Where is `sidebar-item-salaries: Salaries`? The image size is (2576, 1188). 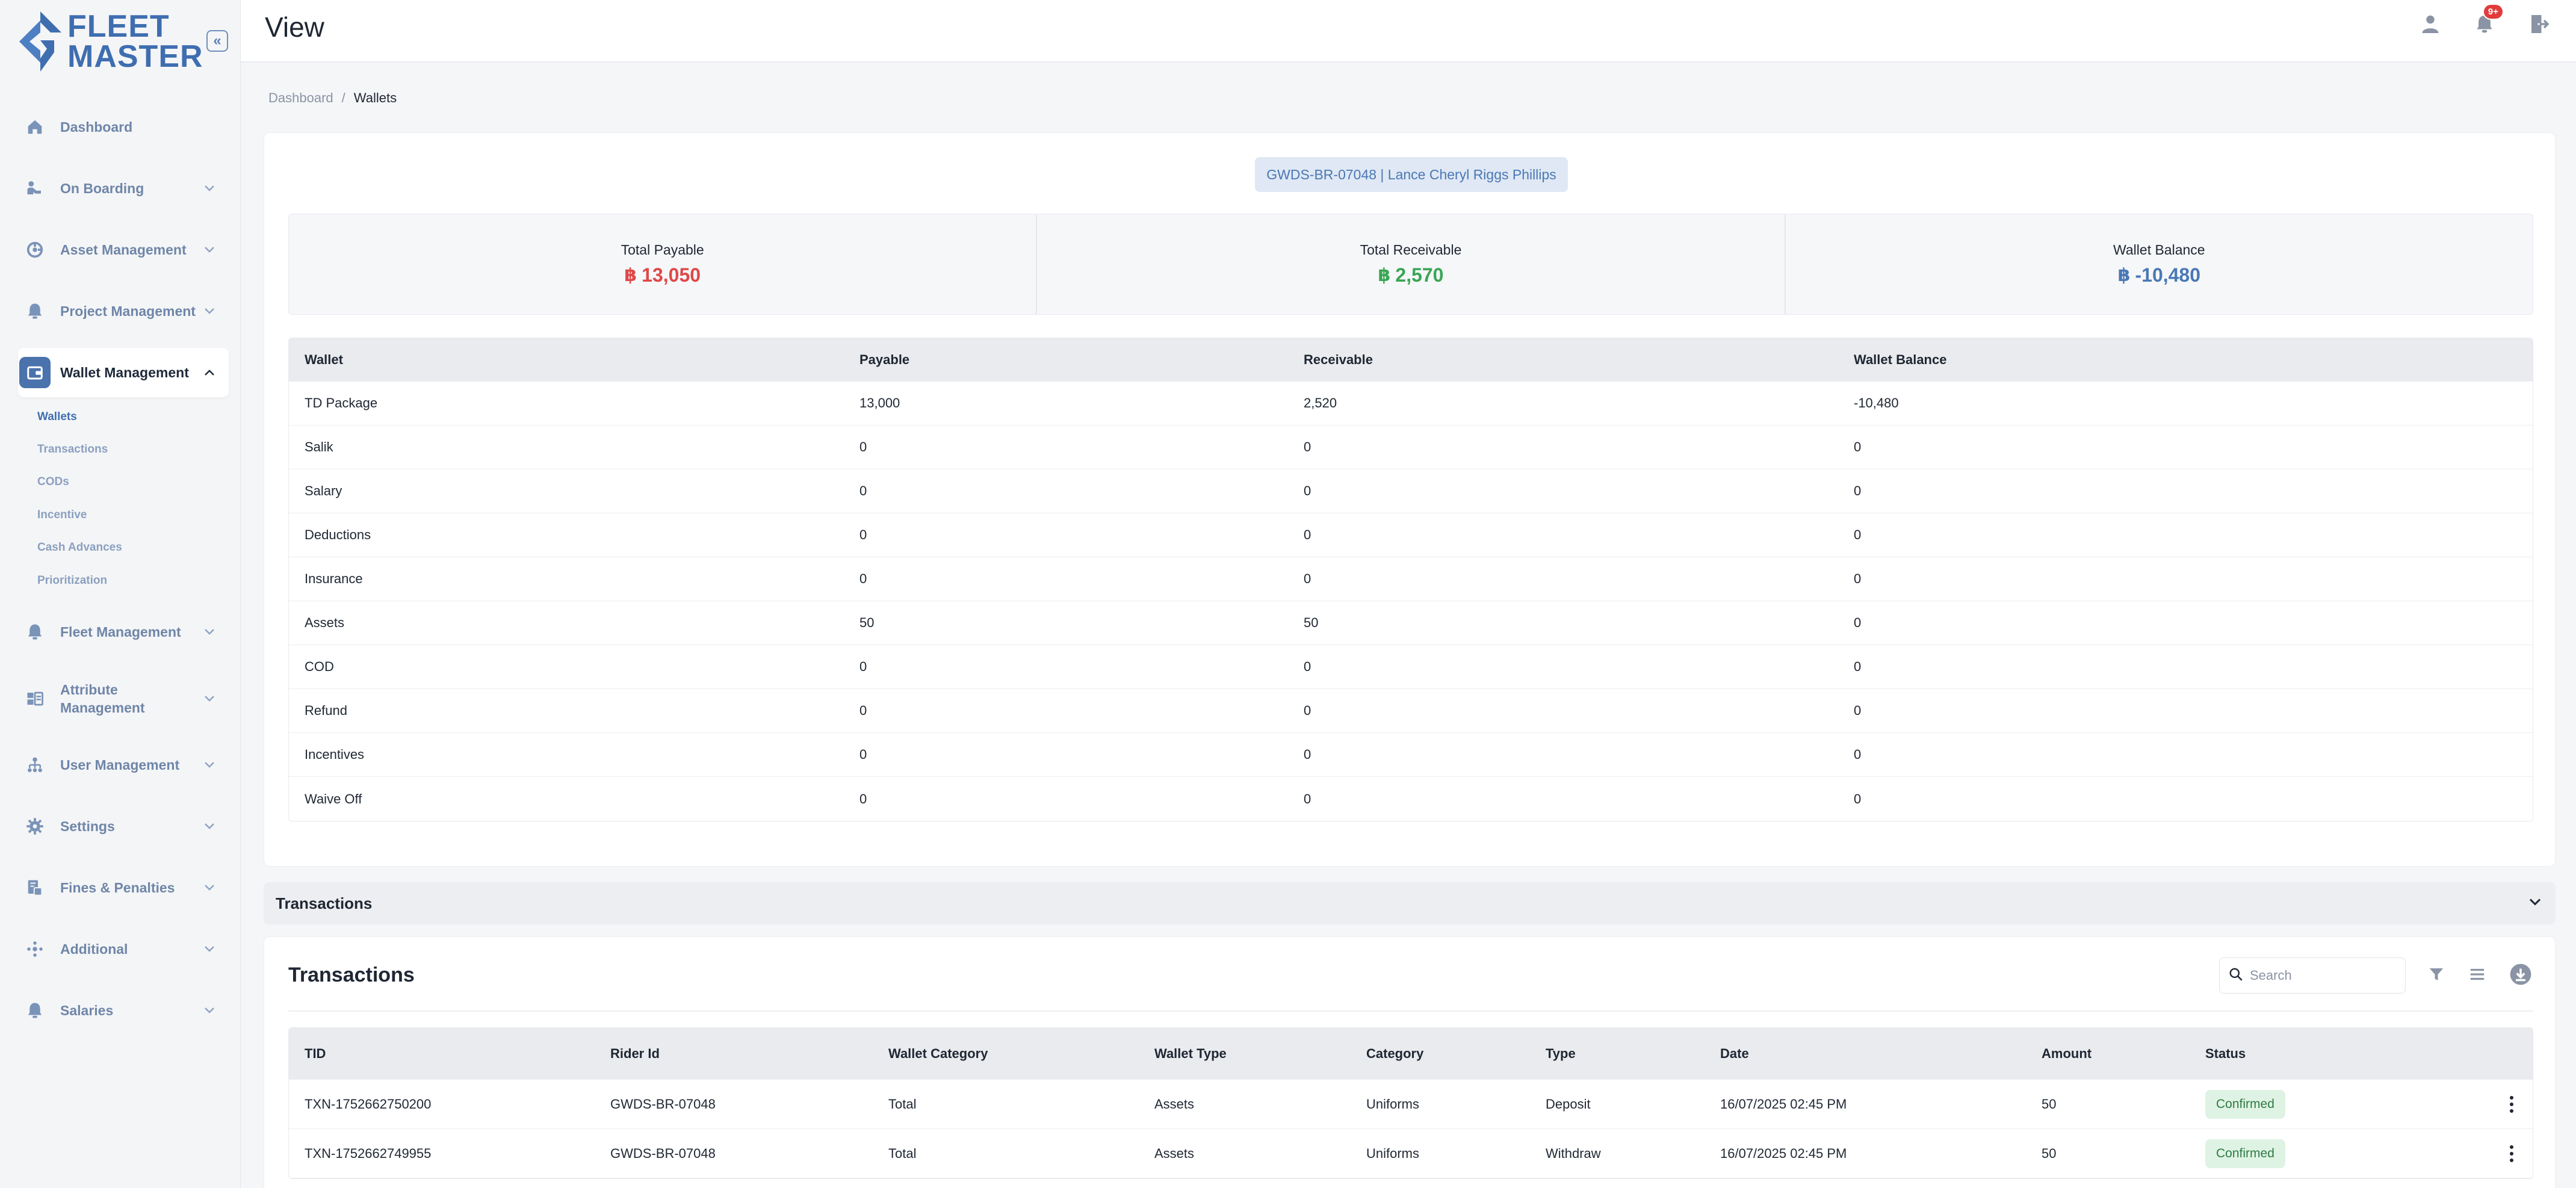 sidebar-item-salaries: Salaries is located at coordinates (123, 1010).